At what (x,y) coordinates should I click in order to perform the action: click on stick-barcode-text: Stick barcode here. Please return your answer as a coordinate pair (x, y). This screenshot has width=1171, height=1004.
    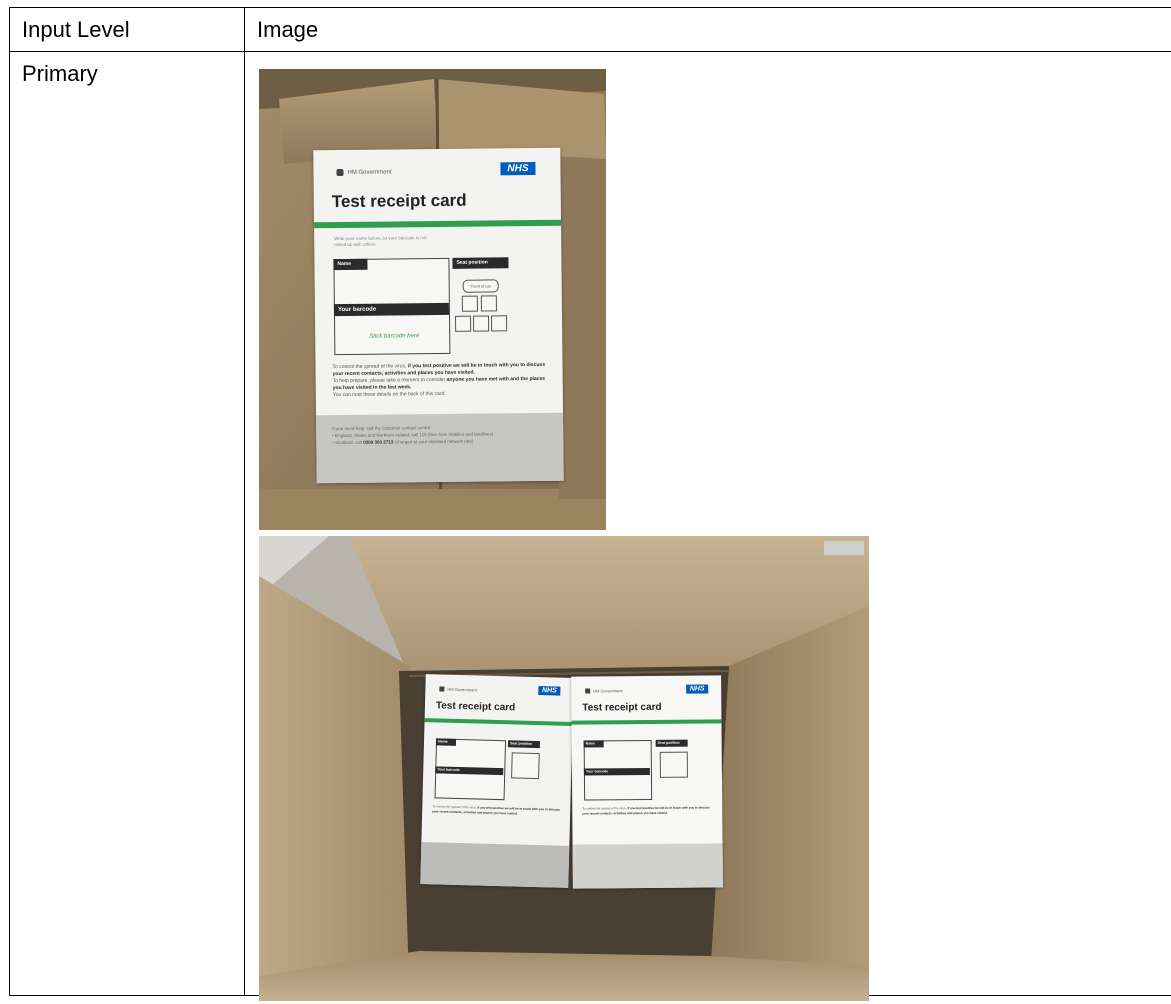
    Looking at the image, I should click on (394, 336).